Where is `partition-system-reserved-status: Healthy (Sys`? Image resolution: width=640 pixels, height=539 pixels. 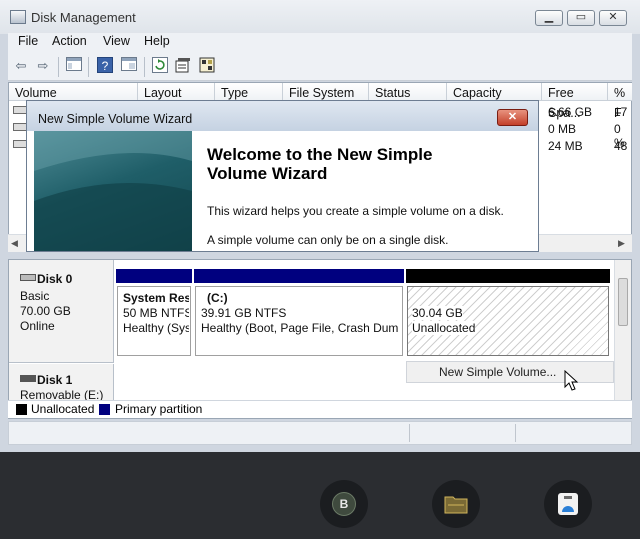
partition-system-reserved-status: Healthy (Sys is located at coordinates (156, 328).